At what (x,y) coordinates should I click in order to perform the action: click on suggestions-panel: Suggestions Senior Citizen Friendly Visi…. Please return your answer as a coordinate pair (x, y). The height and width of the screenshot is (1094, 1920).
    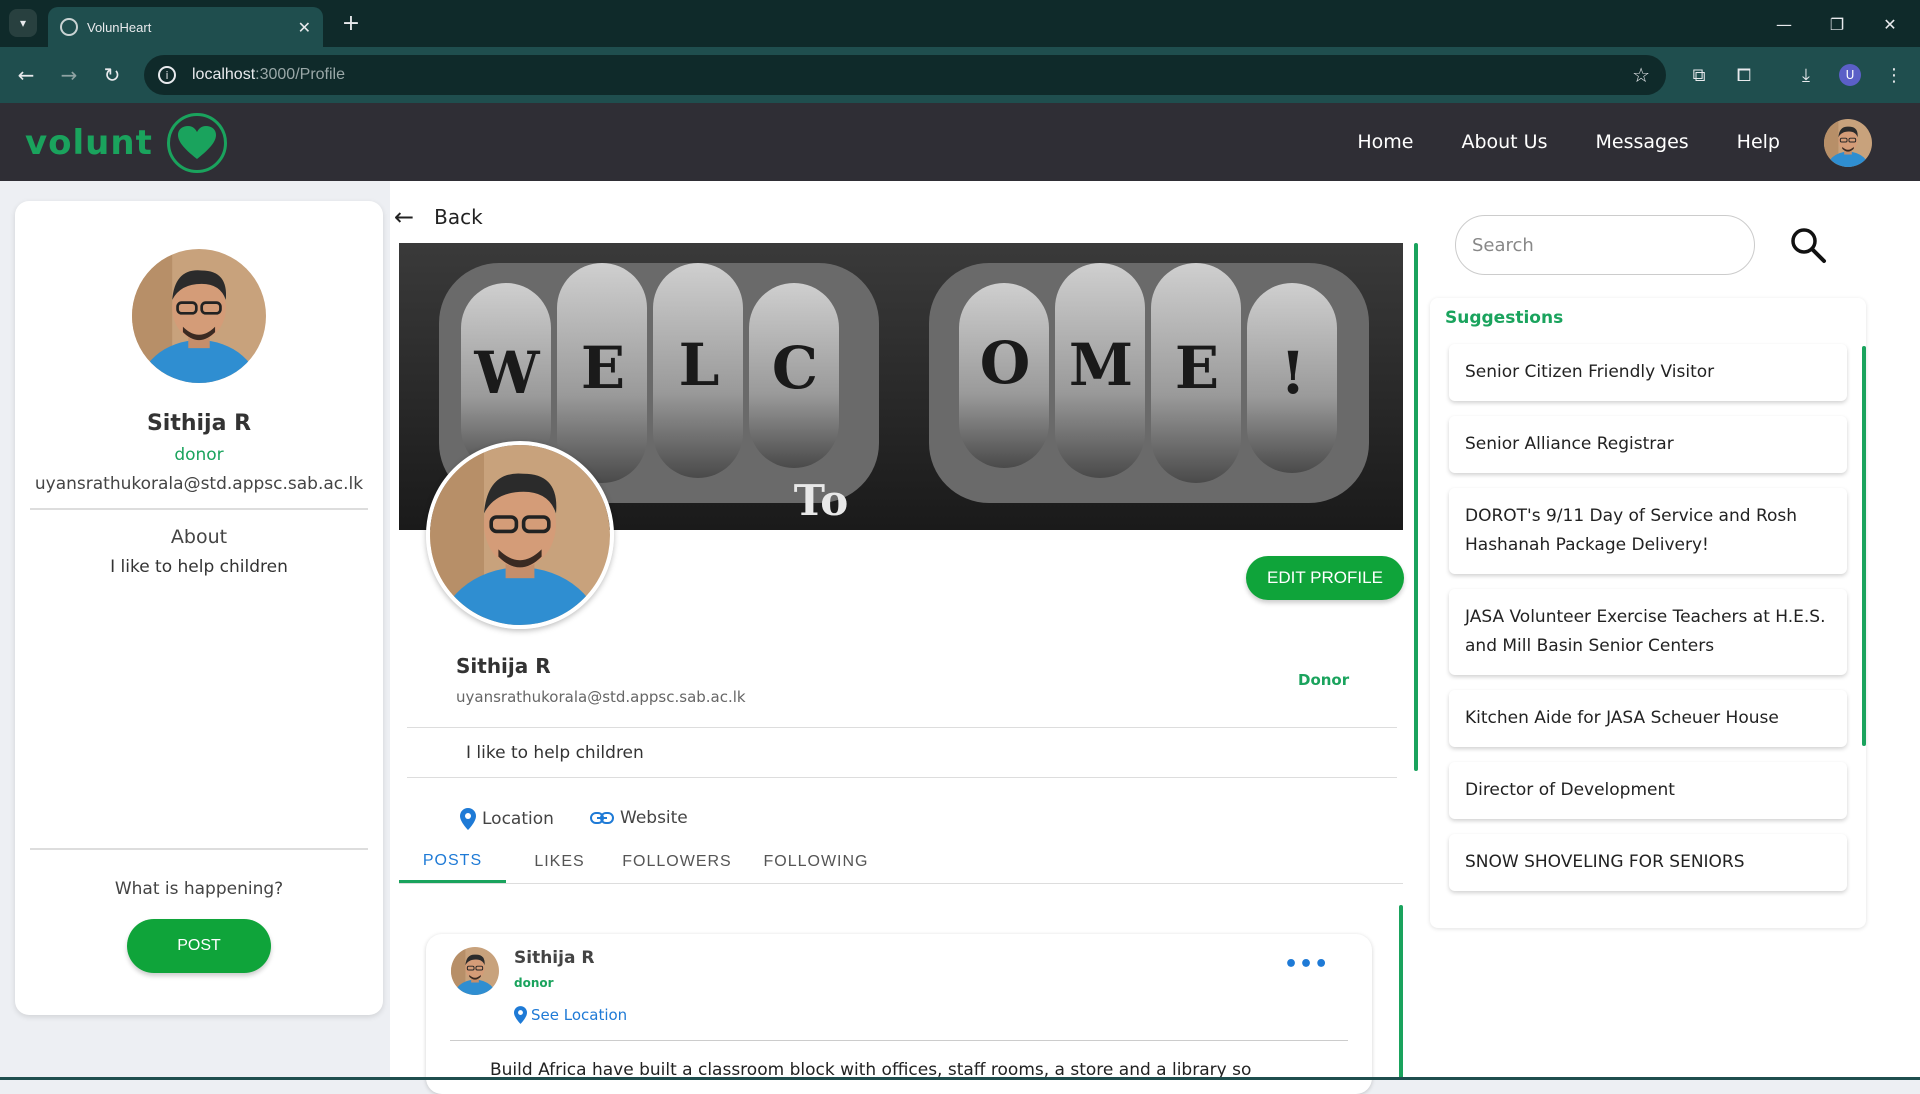
    Looking at the image, I should click on (1648, 613).